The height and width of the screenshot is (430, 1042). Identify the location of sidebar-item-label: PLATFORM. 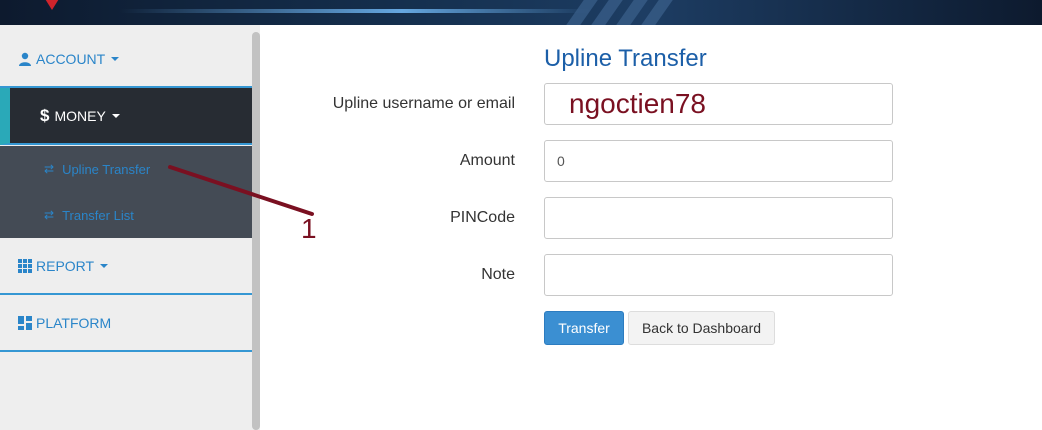
(74, 322).